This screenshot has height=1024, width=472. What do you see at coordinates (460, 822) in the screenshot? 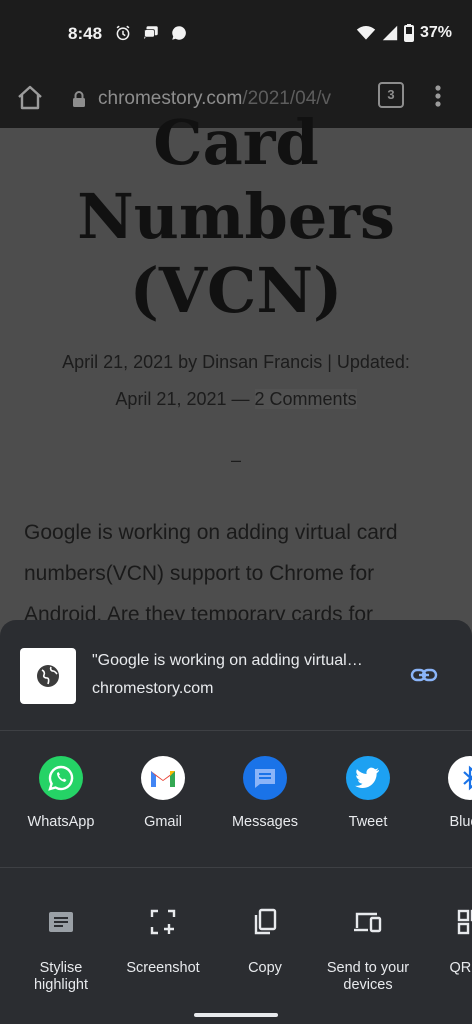
I see `app-label: Blueto` at bounding box center [460, 822].